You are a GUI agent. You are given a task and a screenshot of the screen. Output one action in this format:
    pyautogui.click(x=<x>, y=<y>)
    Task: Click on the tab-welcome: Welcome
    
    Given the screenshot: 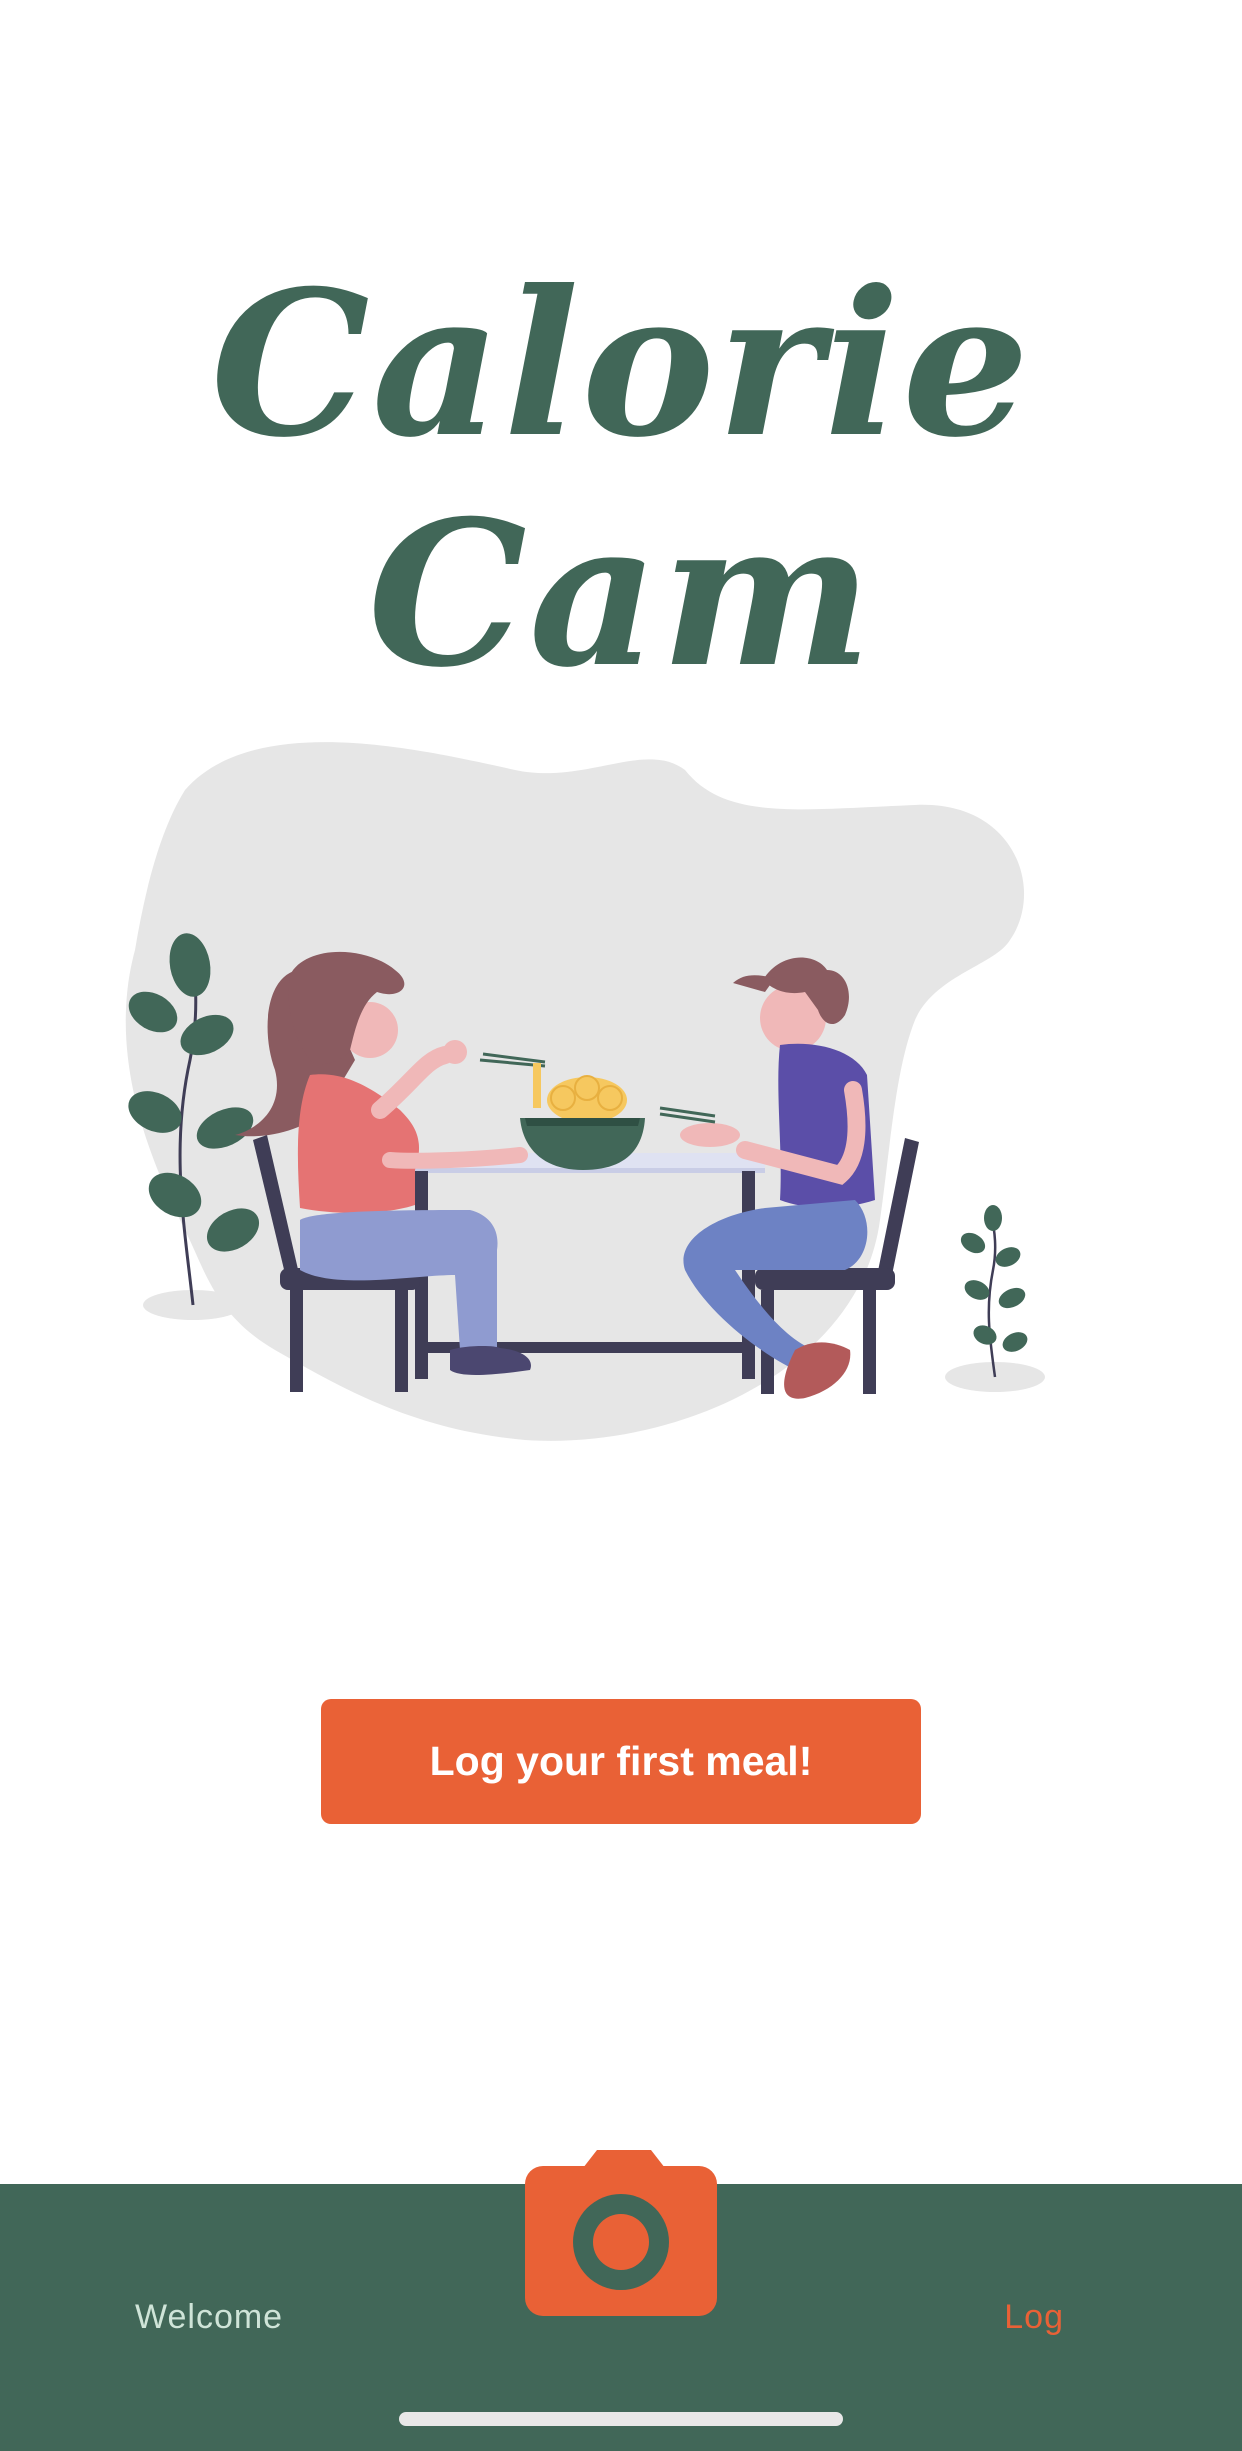 What is the action you would take?
    pyautogui.click(x=209, y=2317)
    